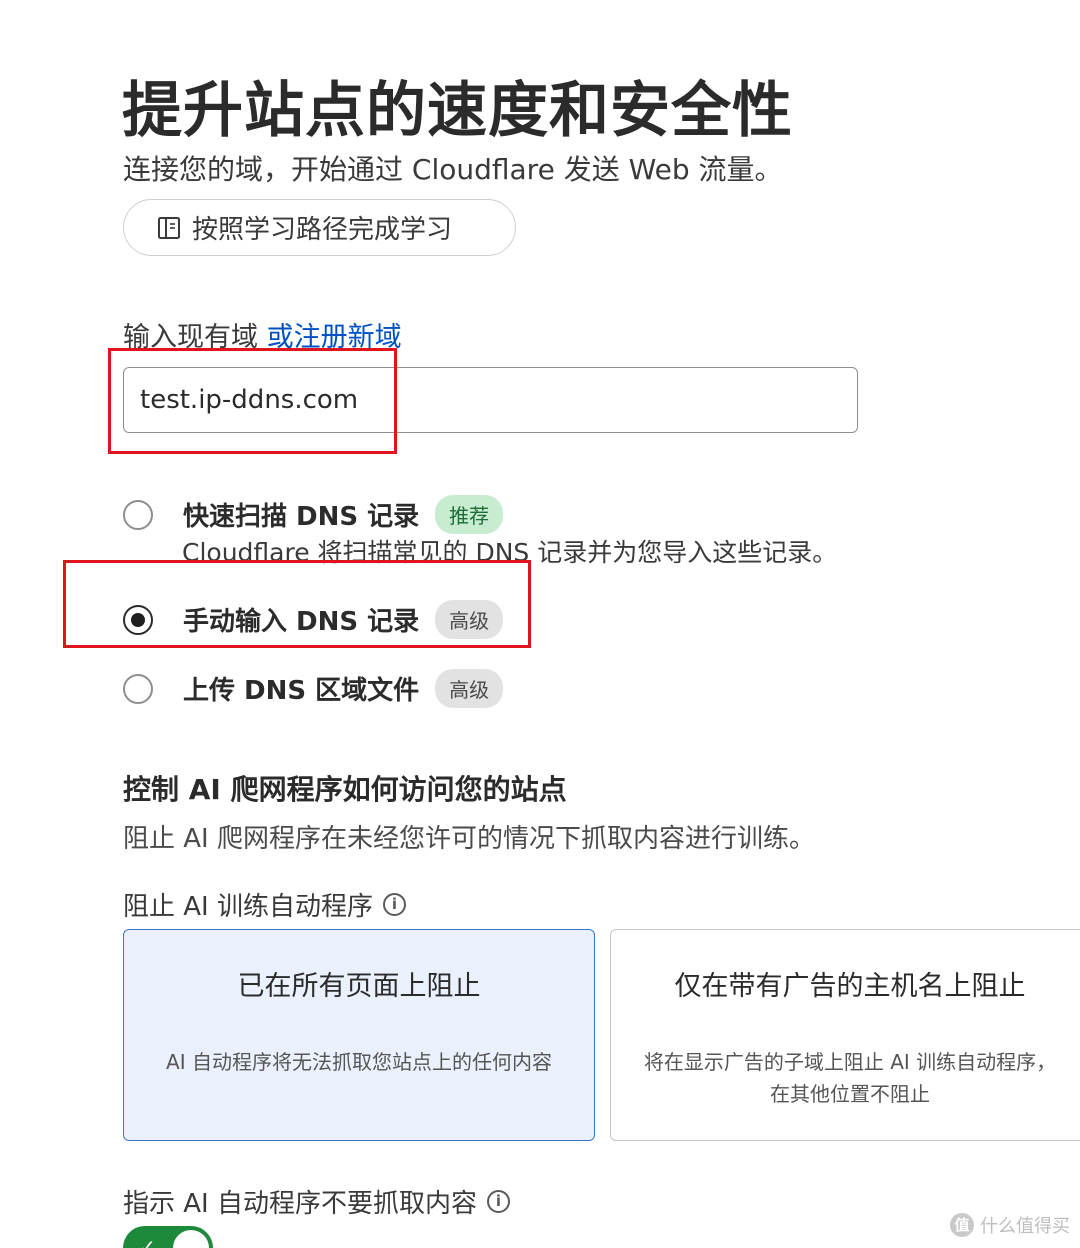 The width and height of the screenshot is (1080, 1248). Describe the element at coordinates (469, 839) in the screenshot. I see `ai-section-description: 阻止 AI 爬网程序在未经您许可的情况下抓取内容进行训练。` at that location.